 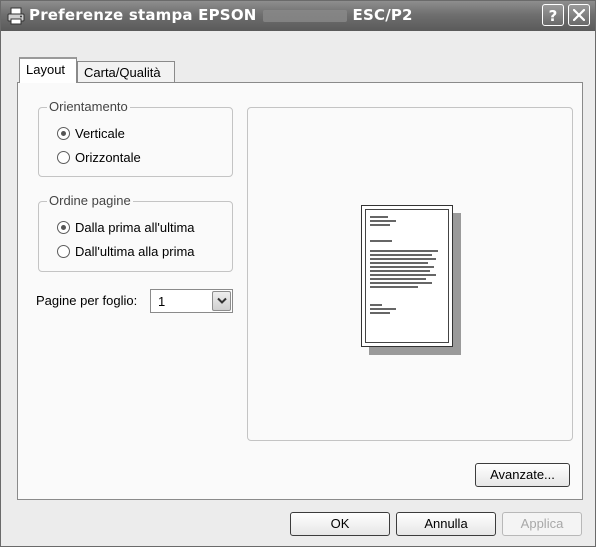 I want to click on help-button: ?, so click(x=553, y=15).